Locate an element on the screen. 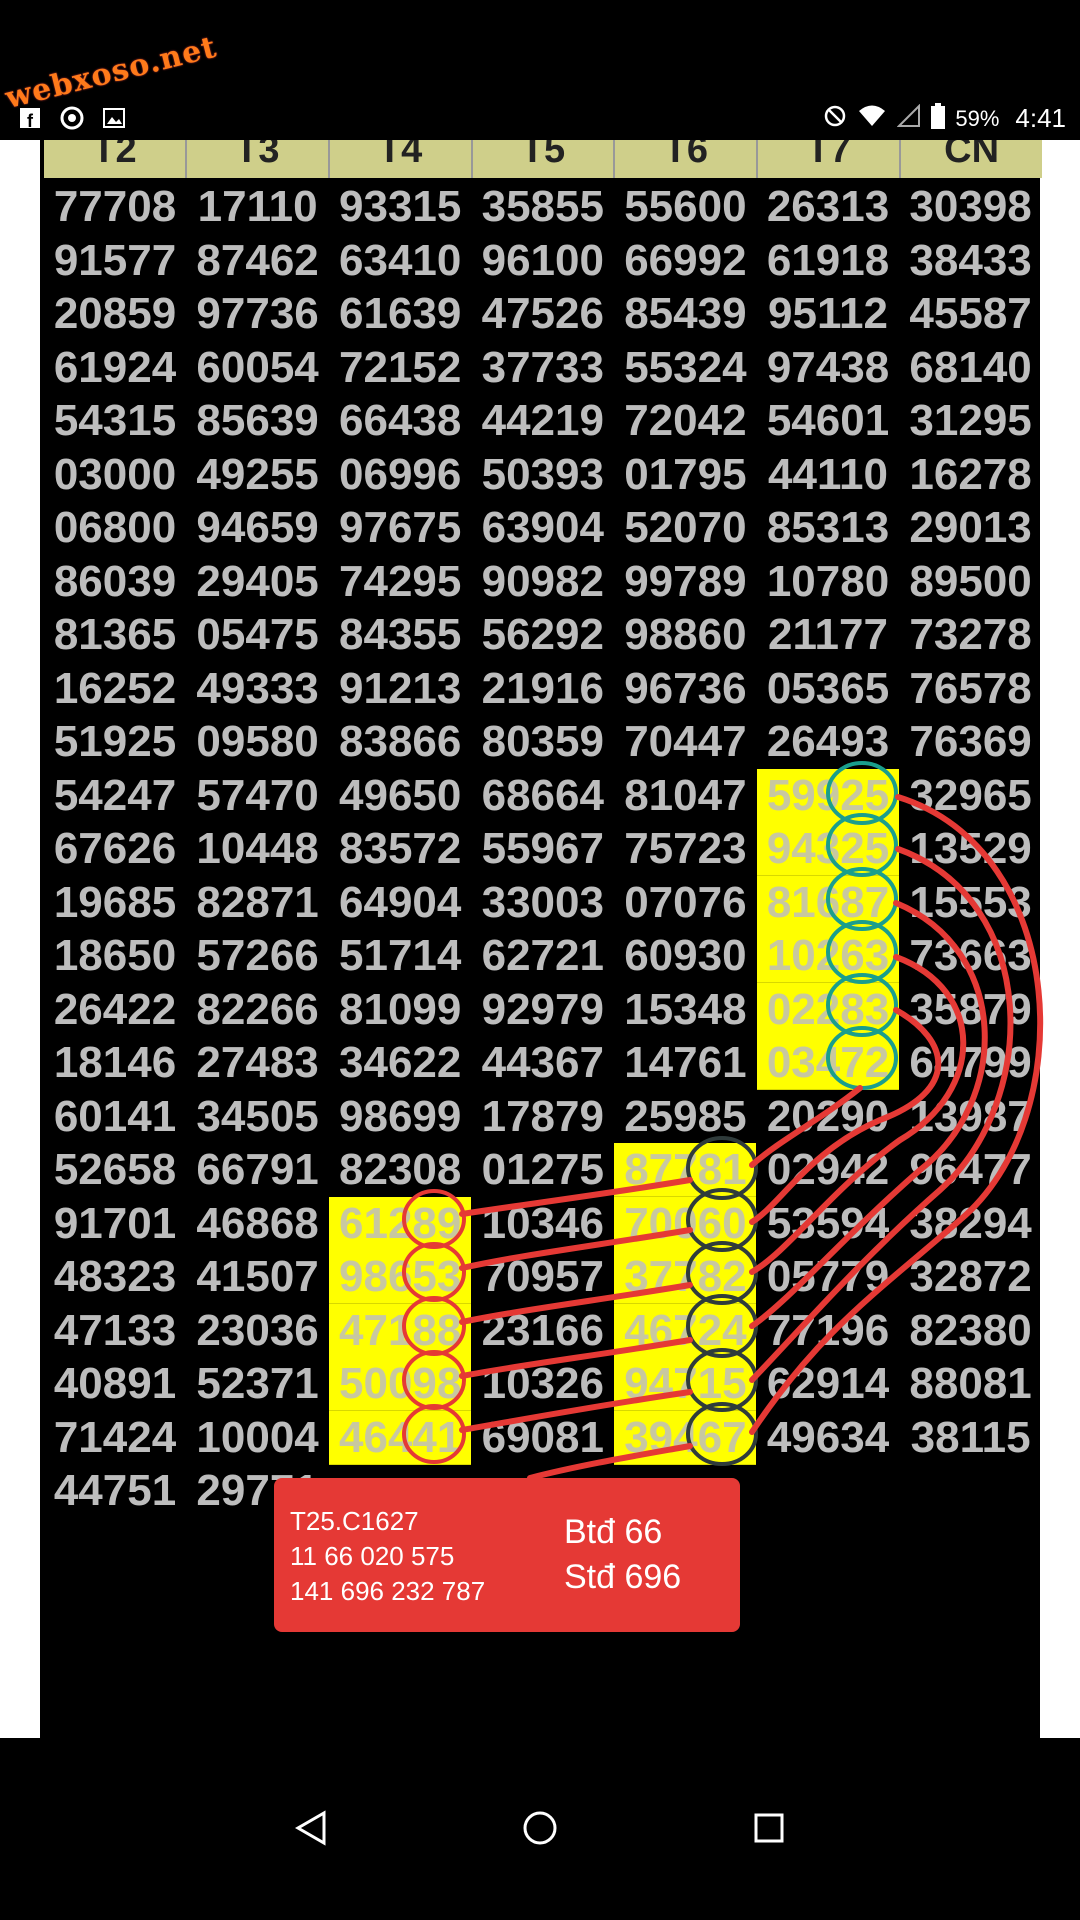 The image size is (1080, 1920). result-cell: 17110 is located at coordinates (257, 206).